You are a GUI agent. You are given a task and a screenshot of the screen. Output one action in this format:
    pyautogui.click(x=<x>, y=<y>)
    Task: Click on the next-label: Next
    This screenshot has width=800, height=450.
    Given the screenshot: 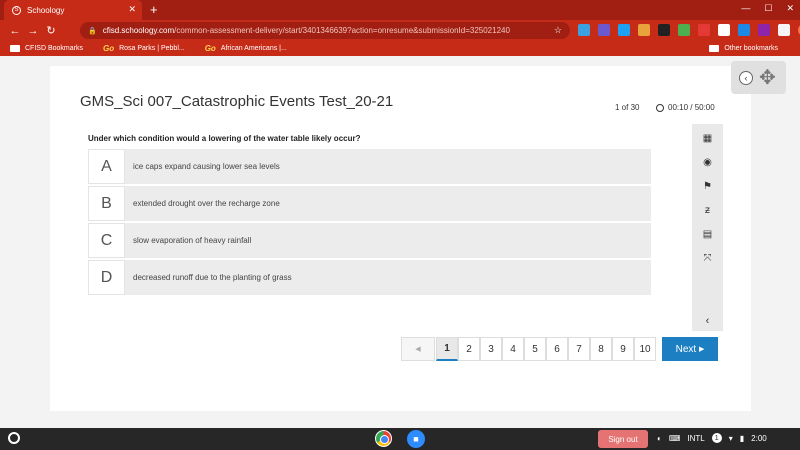 What is the action you would take?
    pyautogui.click(x=686, y=349)
    